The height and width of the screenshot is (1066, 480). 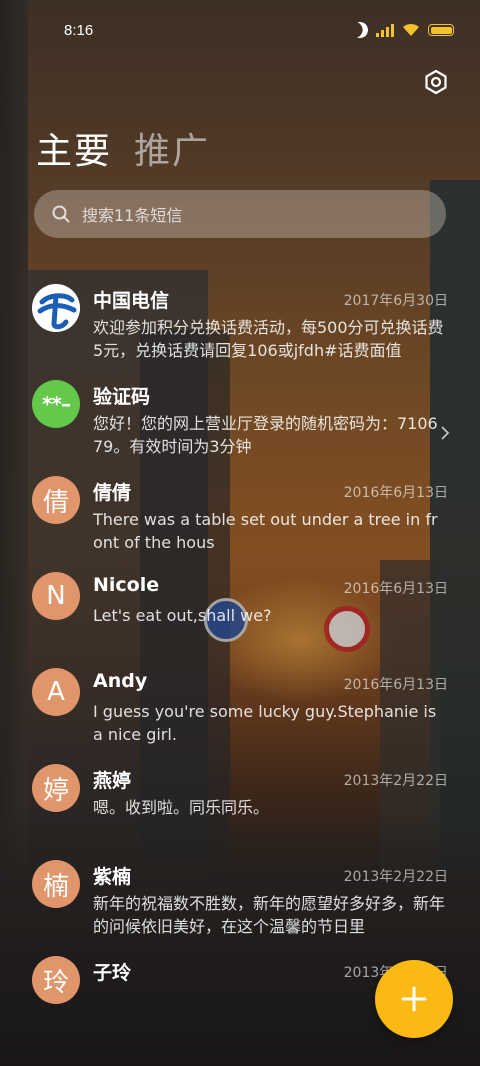 What do you see at coordinates (56, 500) in the screenshot?
I see `contact-avatar: 倩` at bounding box center [56, 500].